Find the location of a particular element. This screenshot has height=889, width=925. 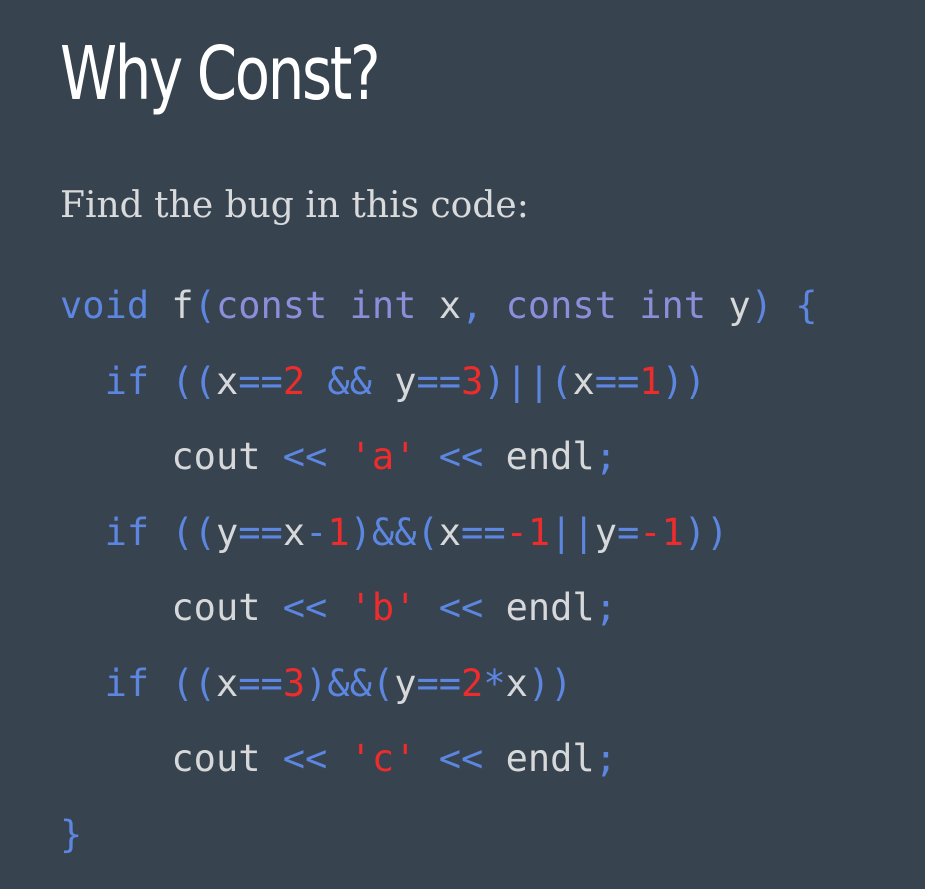

code-line: } is located at coordinates (438, 845).